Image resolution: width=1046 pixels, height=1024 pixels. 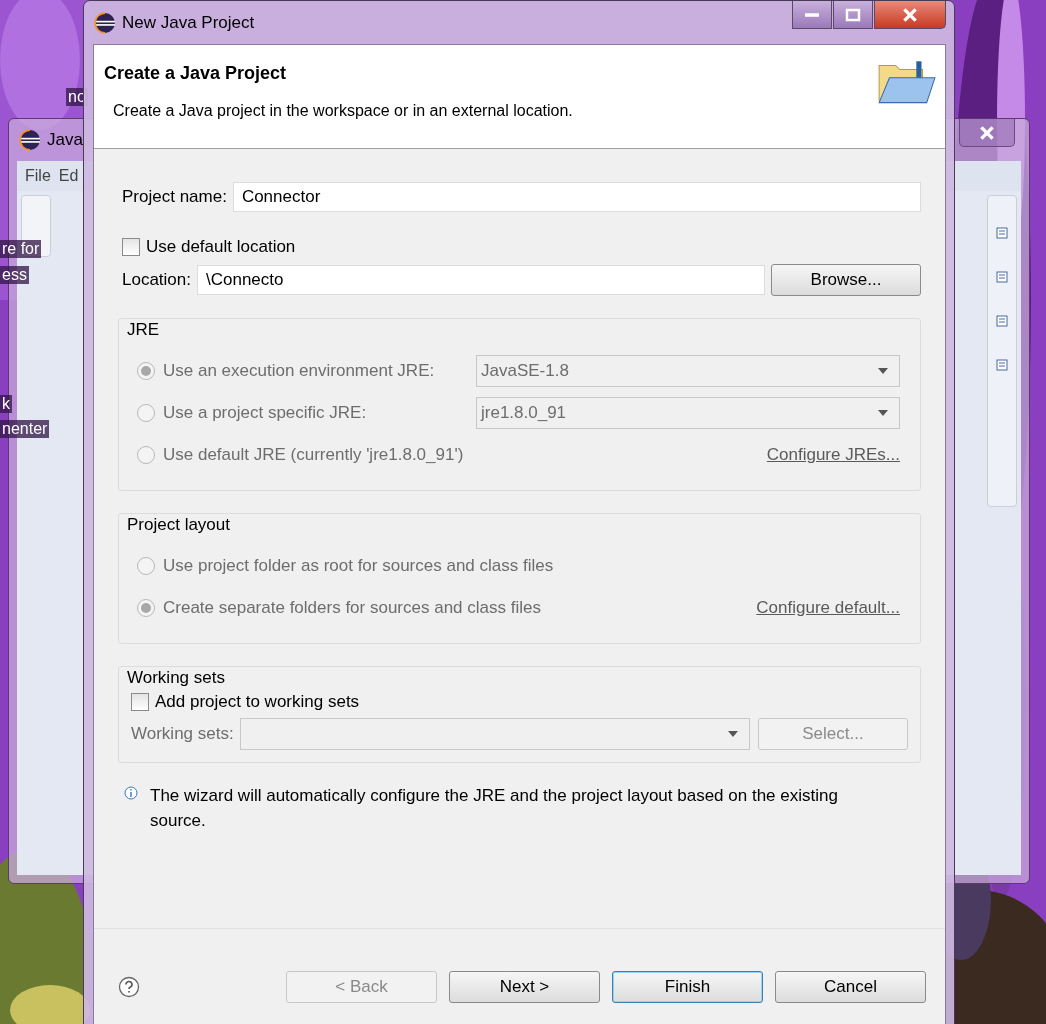 I want to click on desktop-icon-label: re for, so click(x=21, y=249).